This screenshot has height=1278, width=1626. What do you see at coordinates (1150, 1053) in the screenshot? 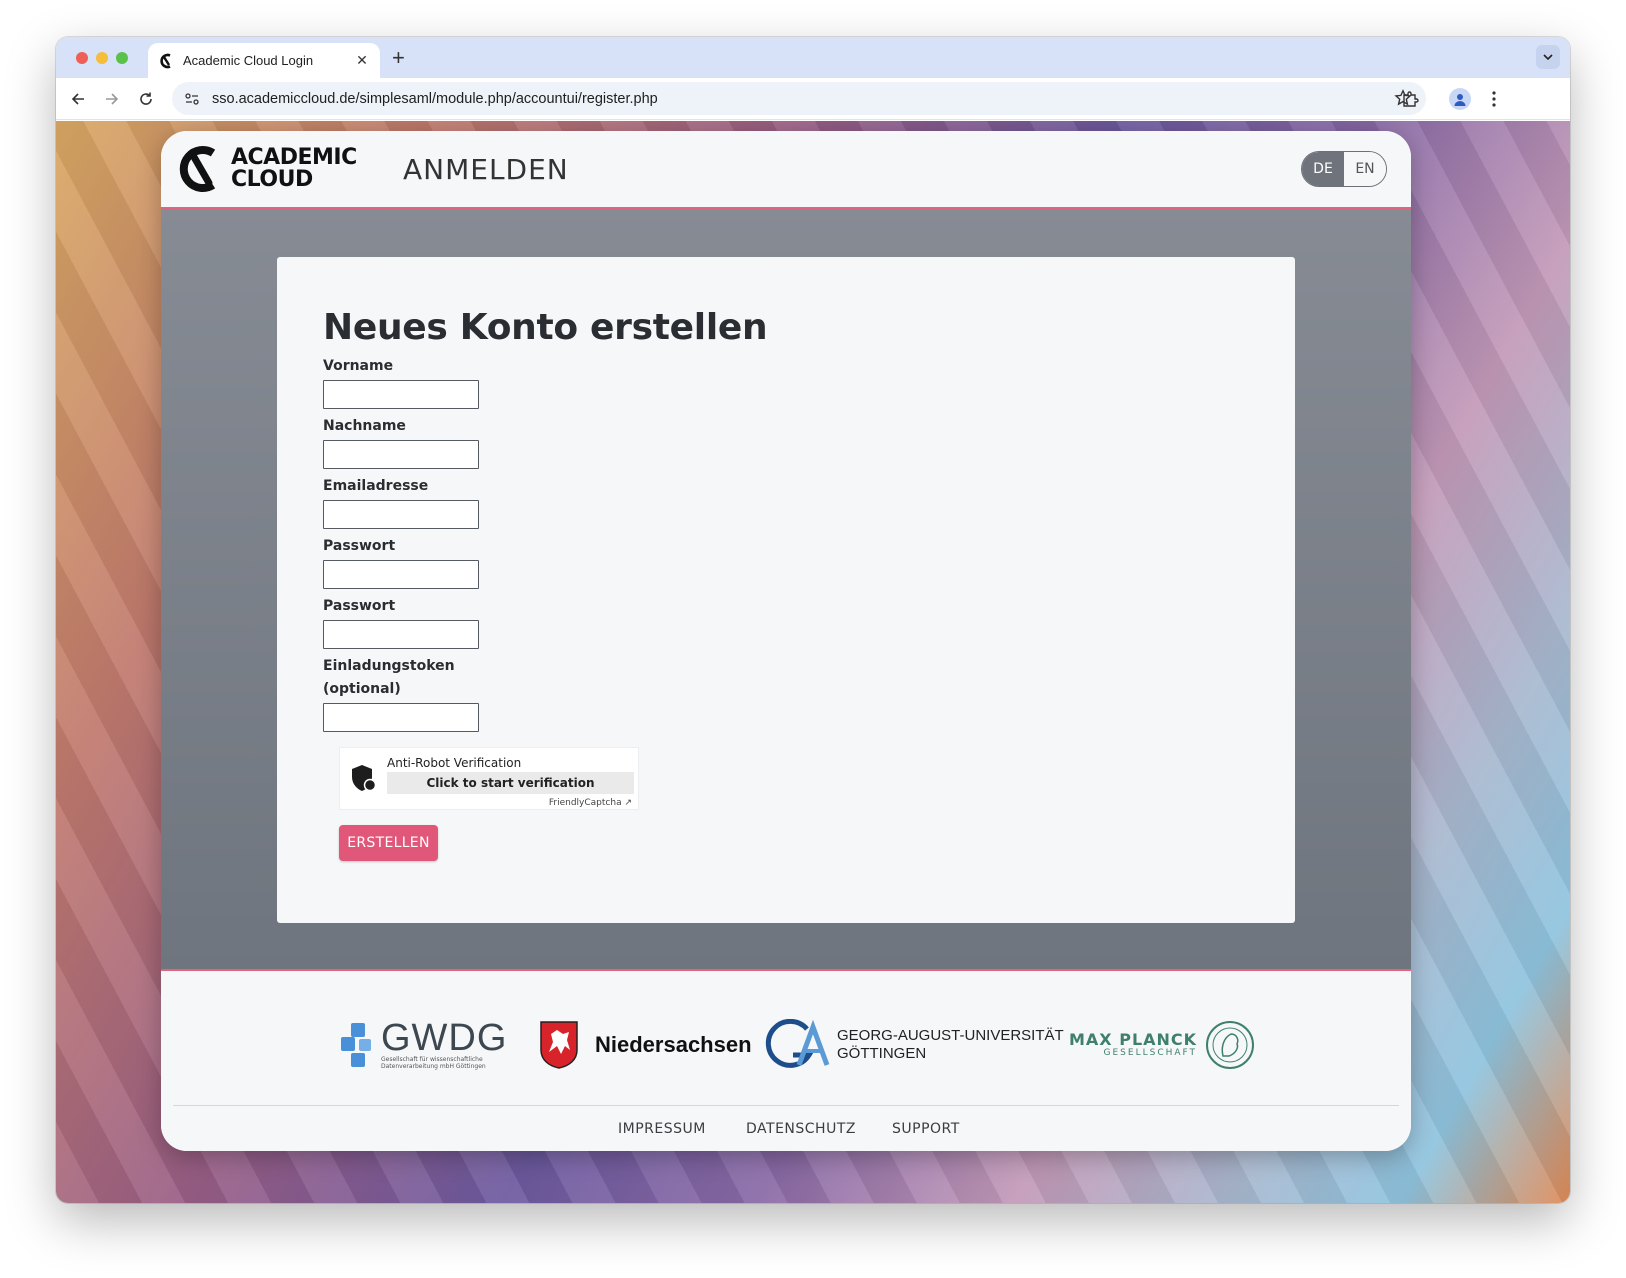
I see `max-planck-line2: GESELLSCHAFT` at bounding box center [1150, 1053].